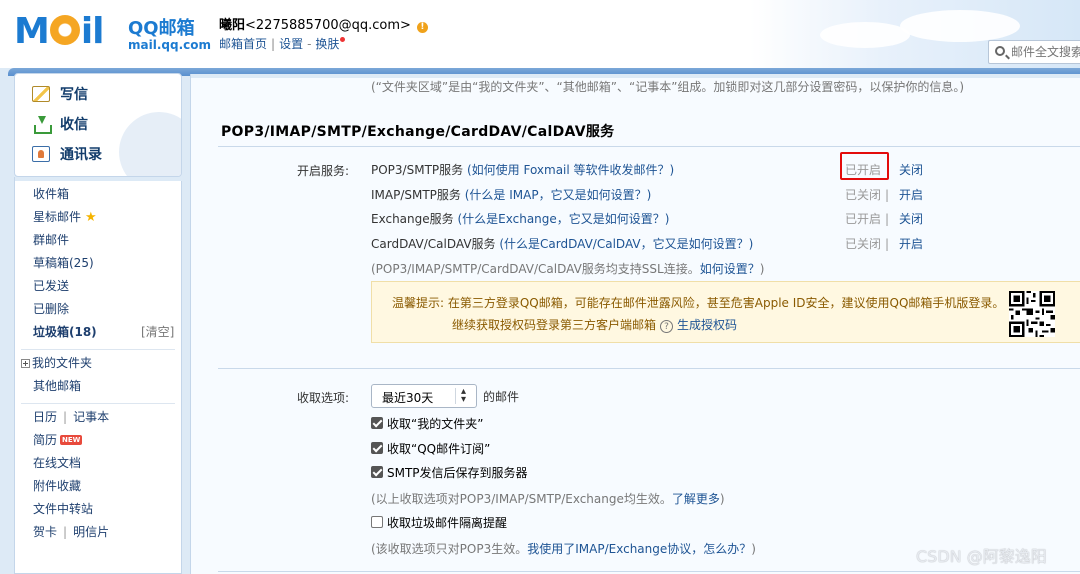  Describe the element at coordinates (114, 32) in the screenshot. I see `qq-mail-logo: Mil QQ邮箱 mail.qq.com` at that location.